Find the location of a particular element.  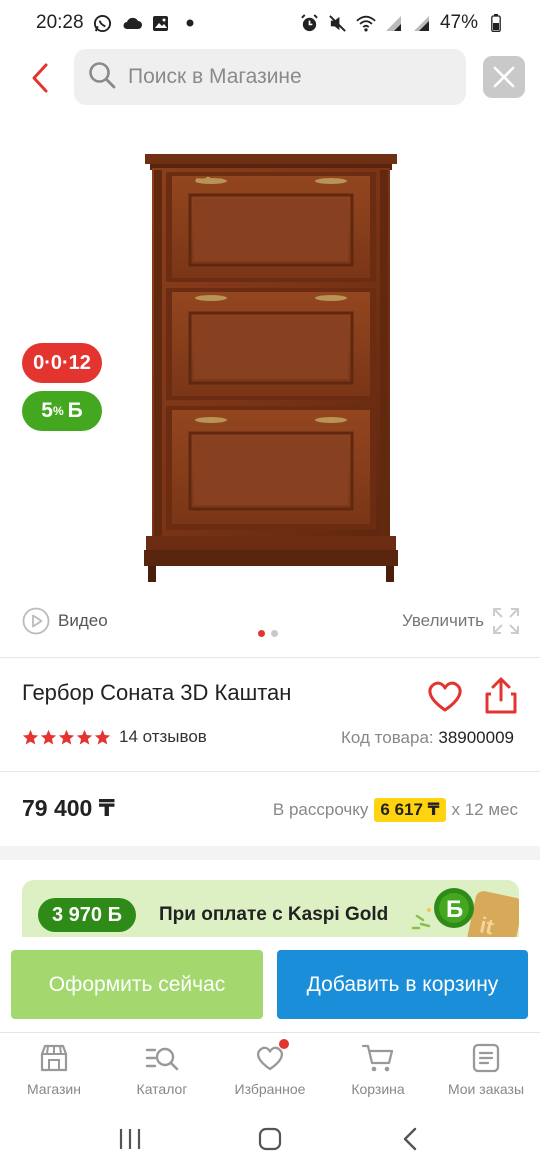

sku: Код товара: 38900009 is located at coordinates (427, 738).